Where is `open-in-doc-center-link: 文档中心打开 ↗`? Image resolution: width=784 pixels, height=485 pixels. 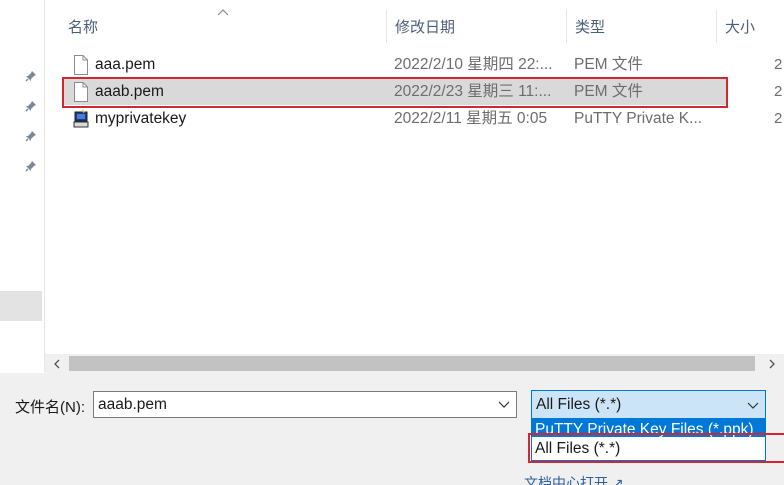 open-in-doc-center-link: 文档中心打开 ↗ is located at coordinates (574, 479).